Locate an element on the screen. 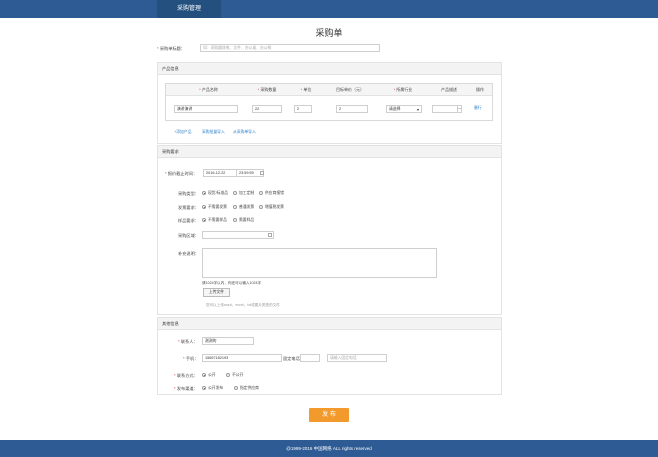  region-picker-icon is located at coordinates (270, 235).